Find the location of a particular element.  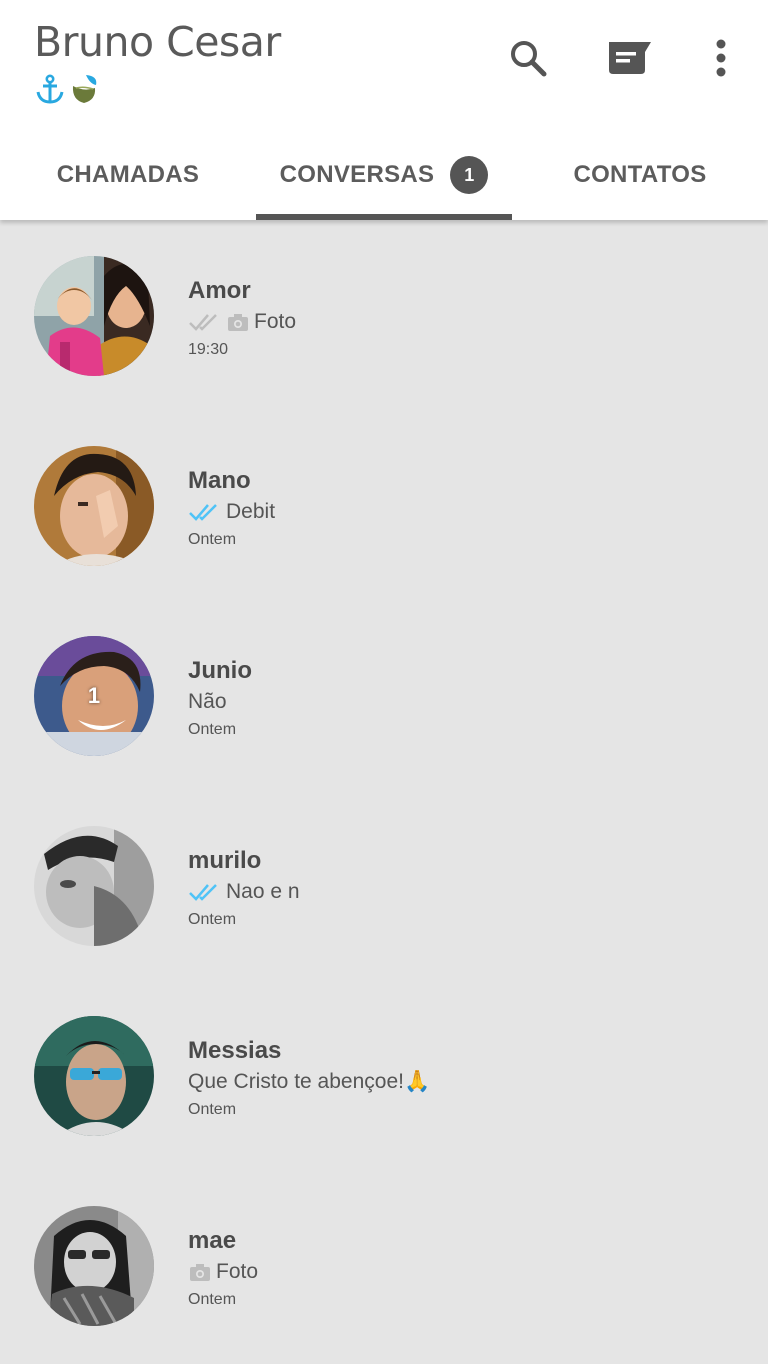

chat-row-amor: Amor Foto 19:30 is located at coordinates (384, 315).